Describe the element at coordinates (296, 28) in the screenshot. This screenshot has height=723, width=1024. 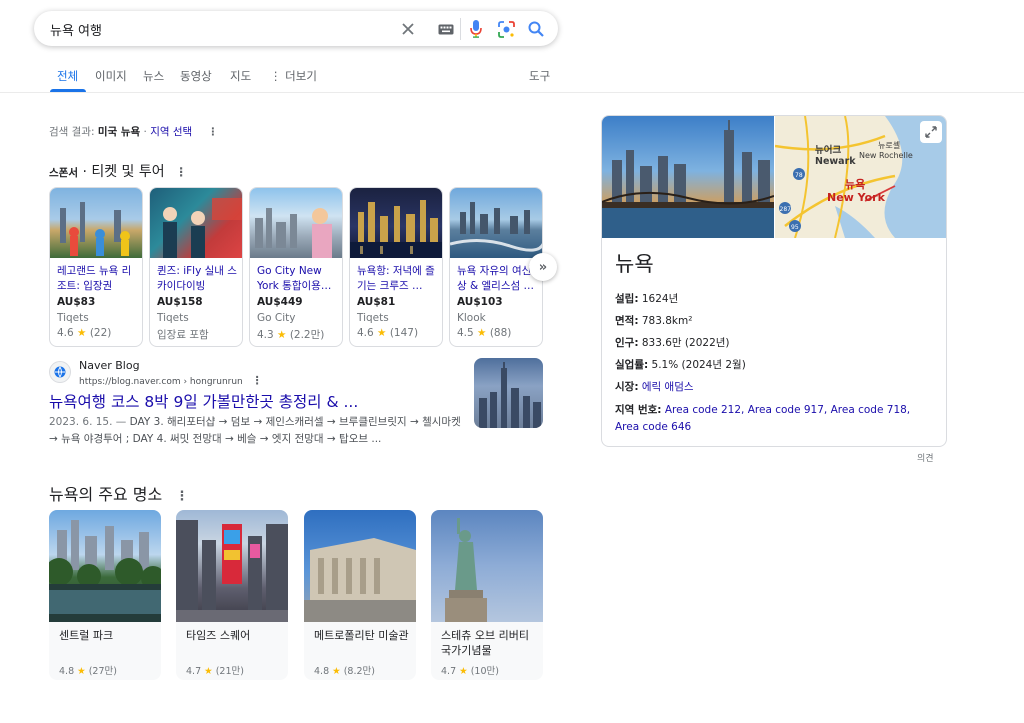
I see `search-bar: 뉴욕 여행` at that location.